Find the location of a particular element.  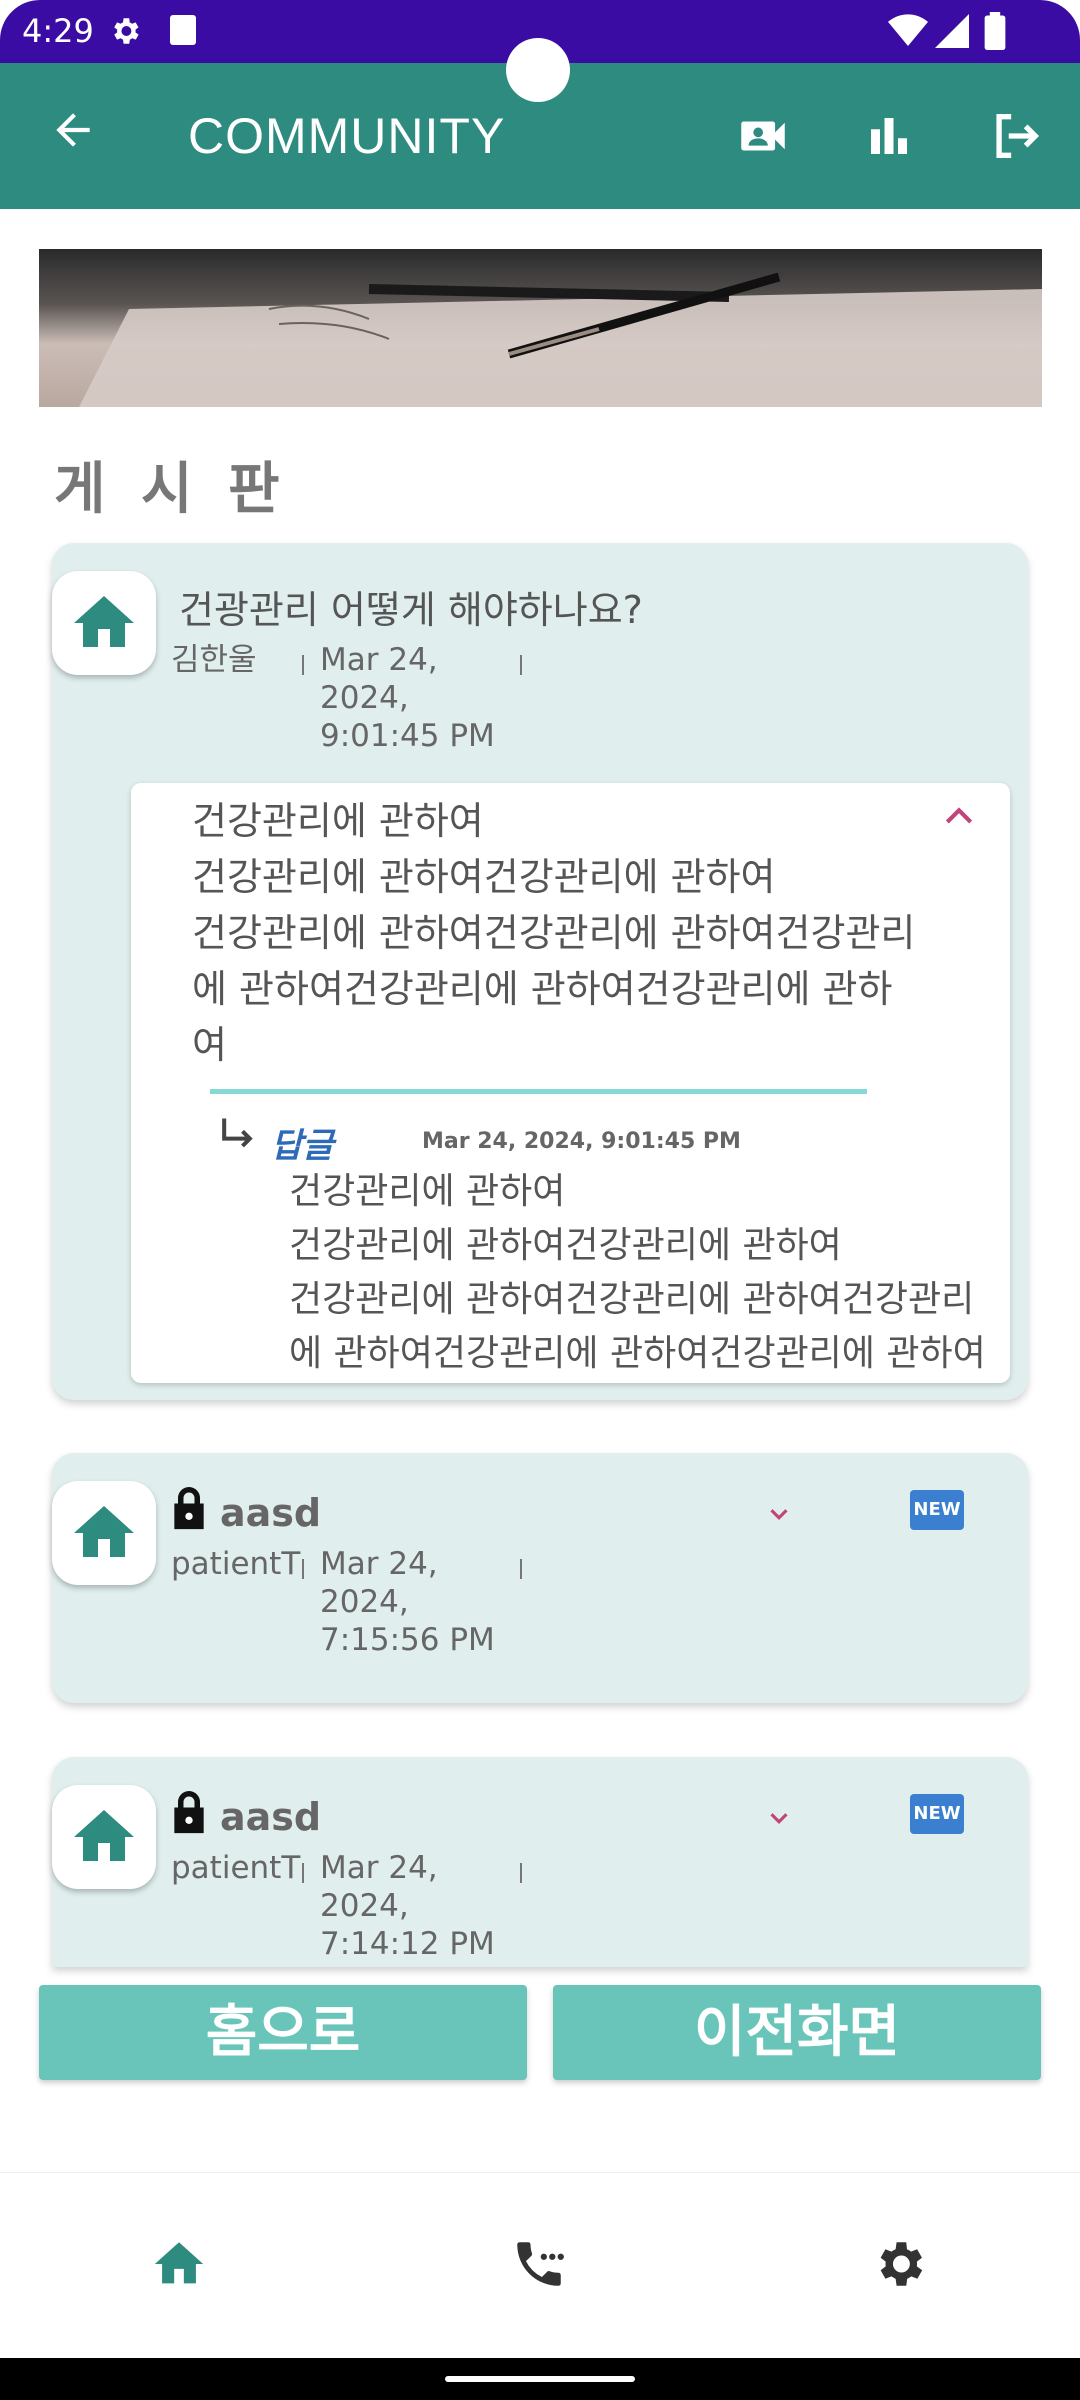

post-date-line3: 9:01:45 PM is located at coordinates (407, 736).